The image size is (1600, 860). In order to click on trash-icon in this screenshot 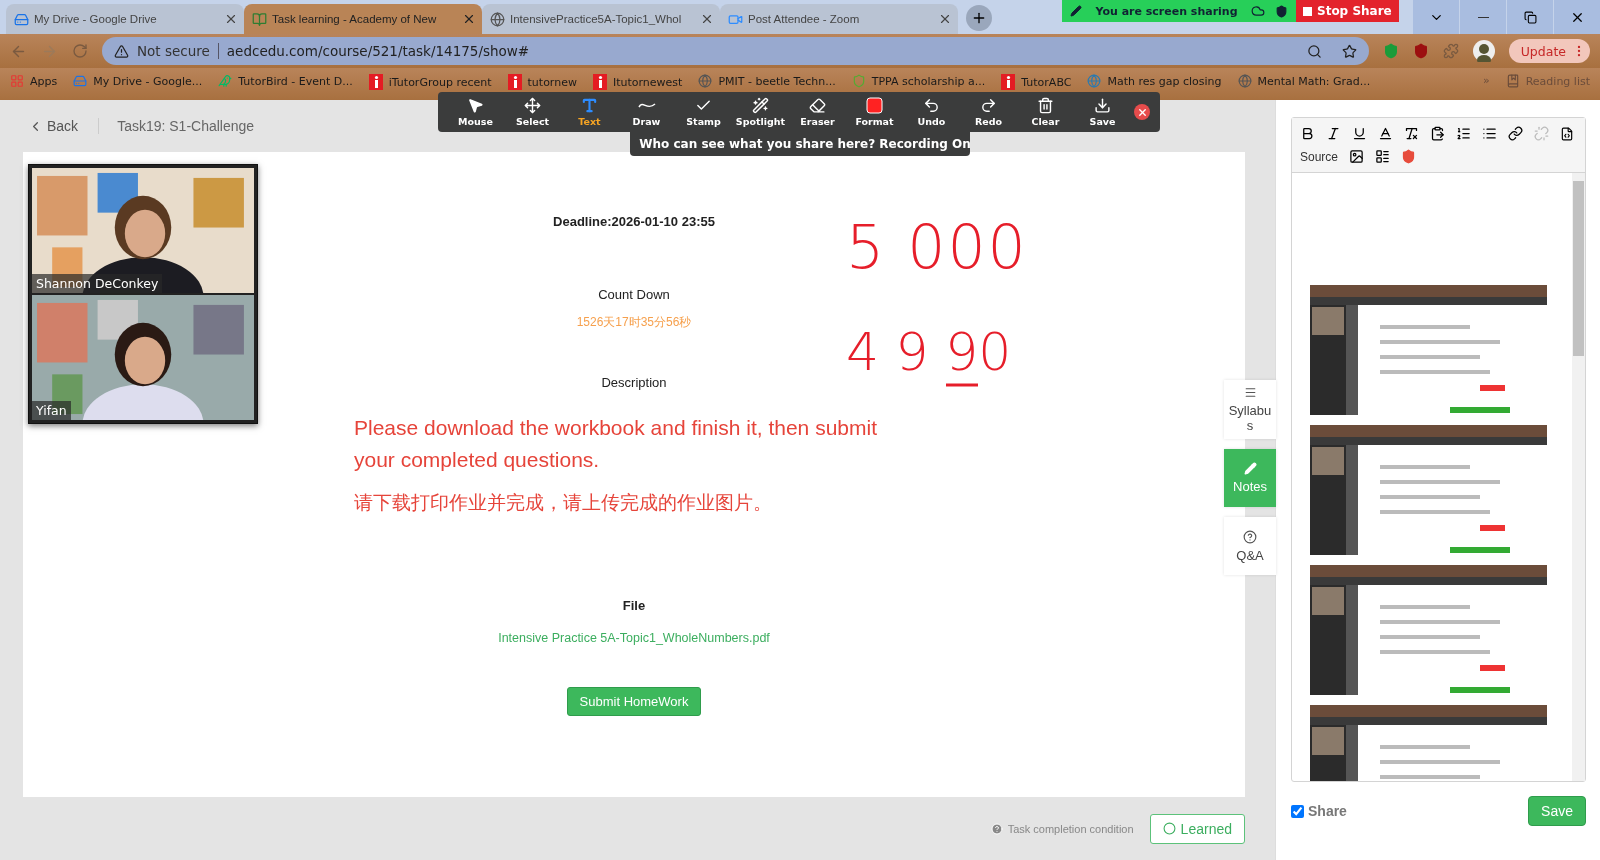, I will do `click(1045, 105)`.